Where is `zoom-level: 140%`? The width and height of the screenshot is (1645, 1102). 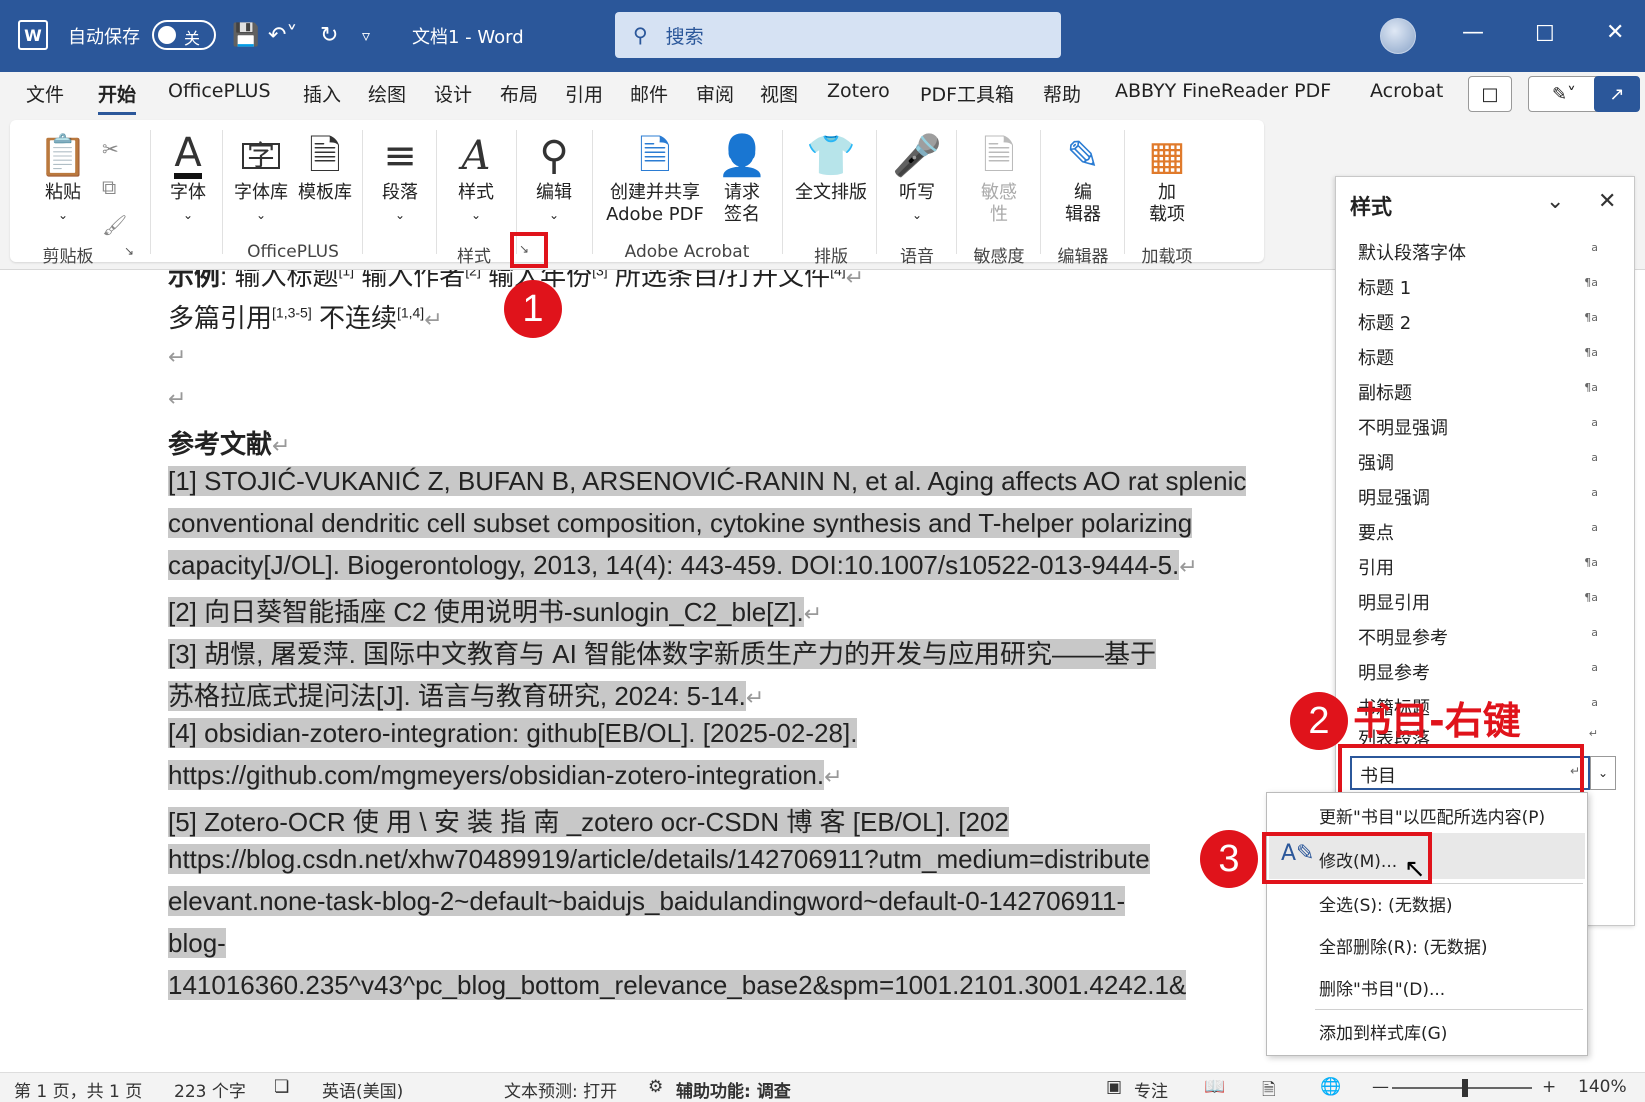
zoom-level: 140% is located at coordinates (1602, 1087).